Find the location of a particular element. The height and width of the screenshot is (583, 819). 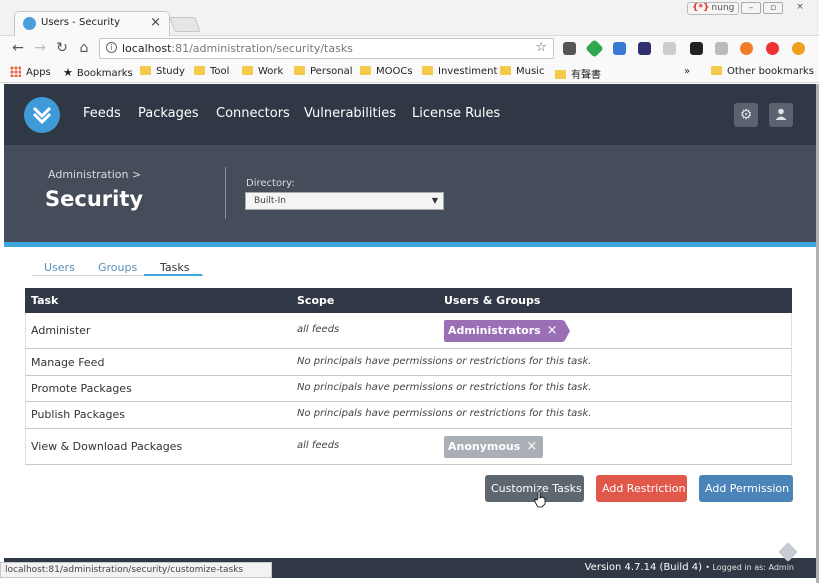

bookmark-folder-other: Other bookmarks is located at coordinates (762, 71).